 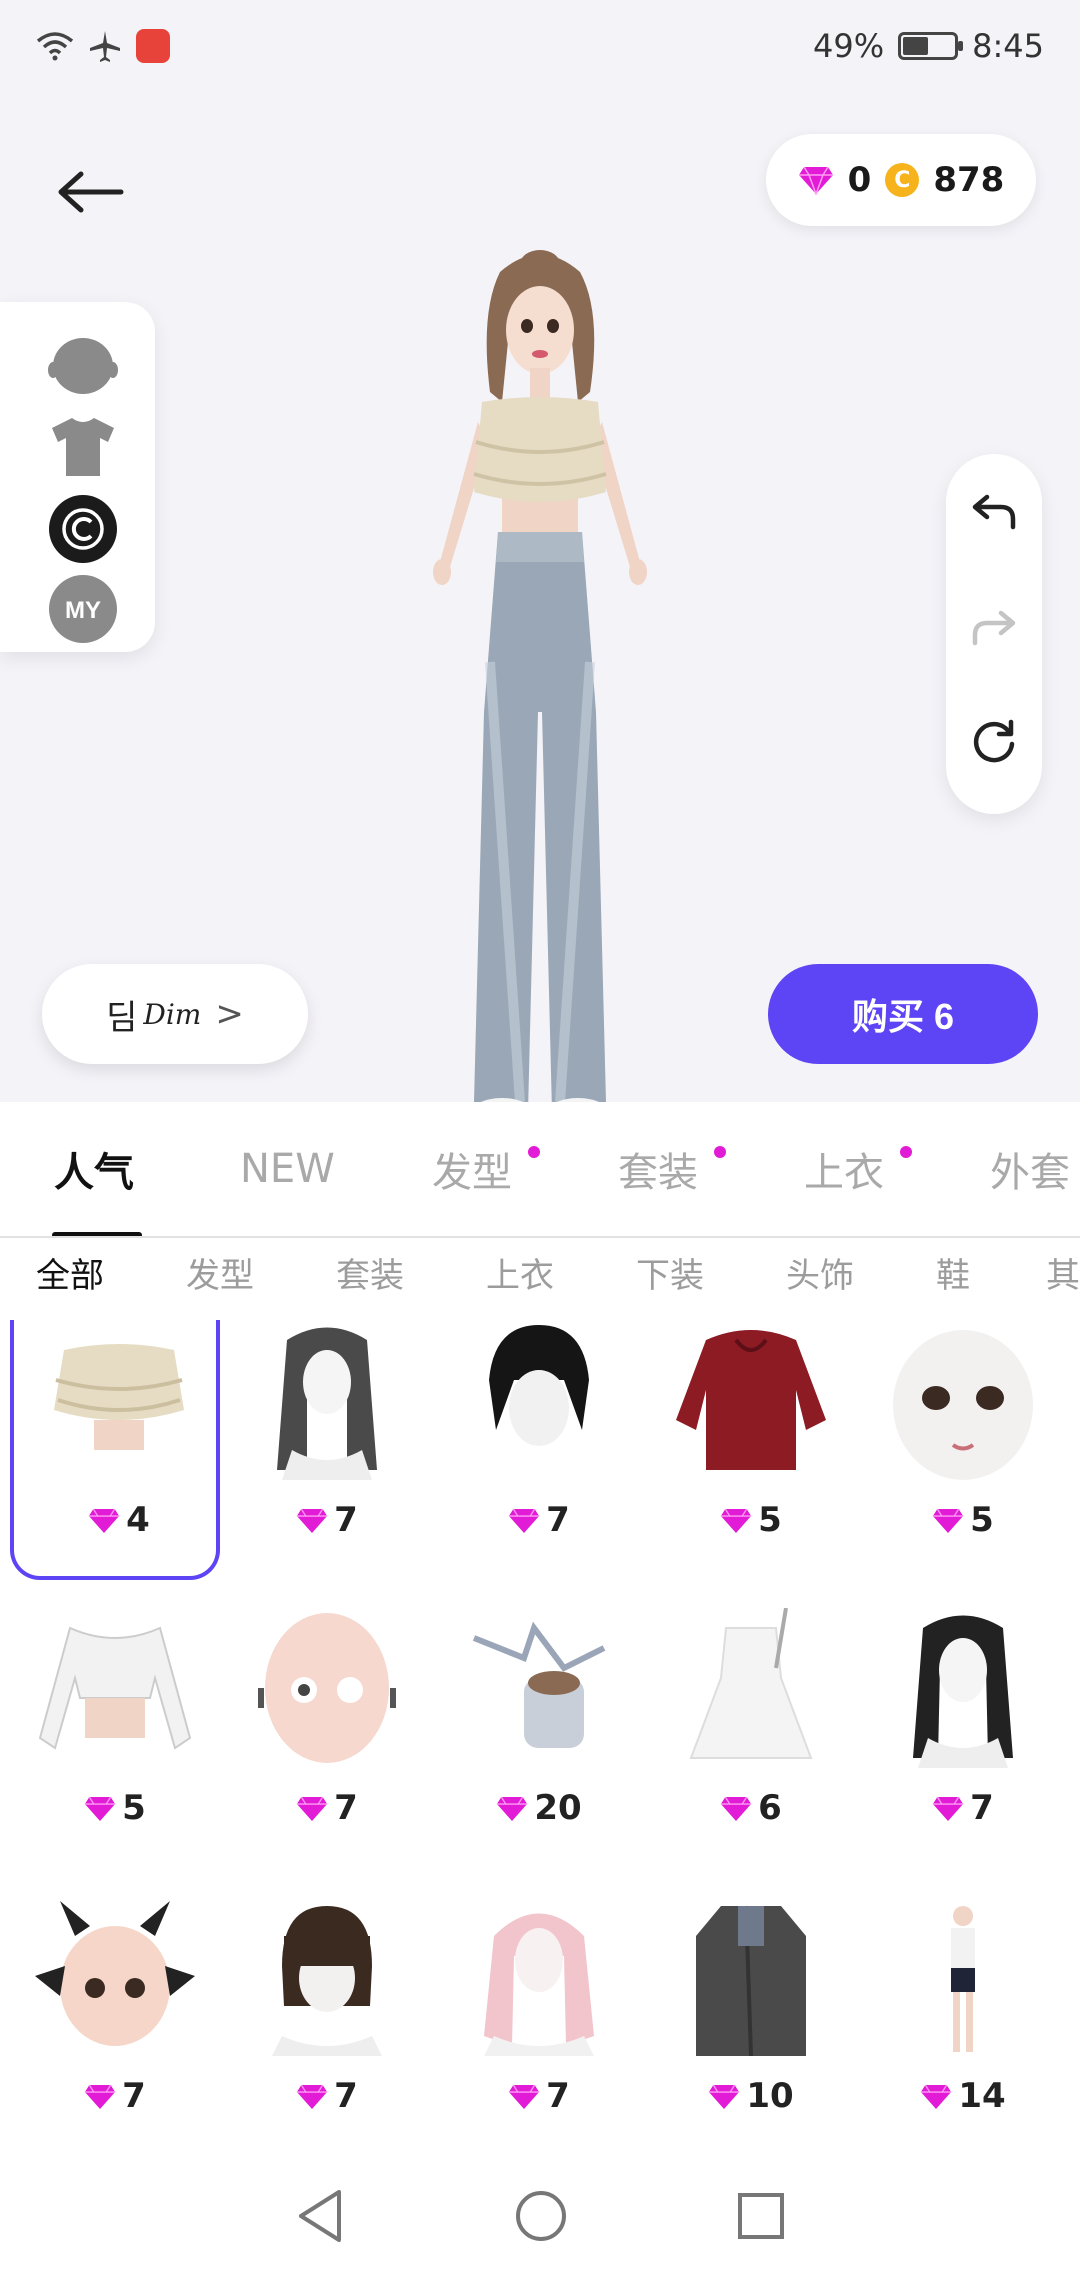 I want to click on clothing-tool-button, so click(x=83, y=447).